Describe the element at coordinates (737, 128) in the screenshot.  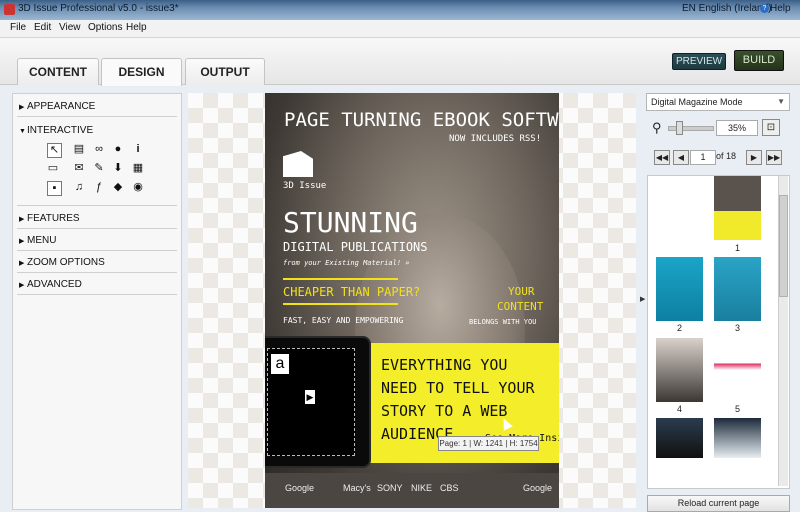
I see `zoom-level-input: 35%` at that location.